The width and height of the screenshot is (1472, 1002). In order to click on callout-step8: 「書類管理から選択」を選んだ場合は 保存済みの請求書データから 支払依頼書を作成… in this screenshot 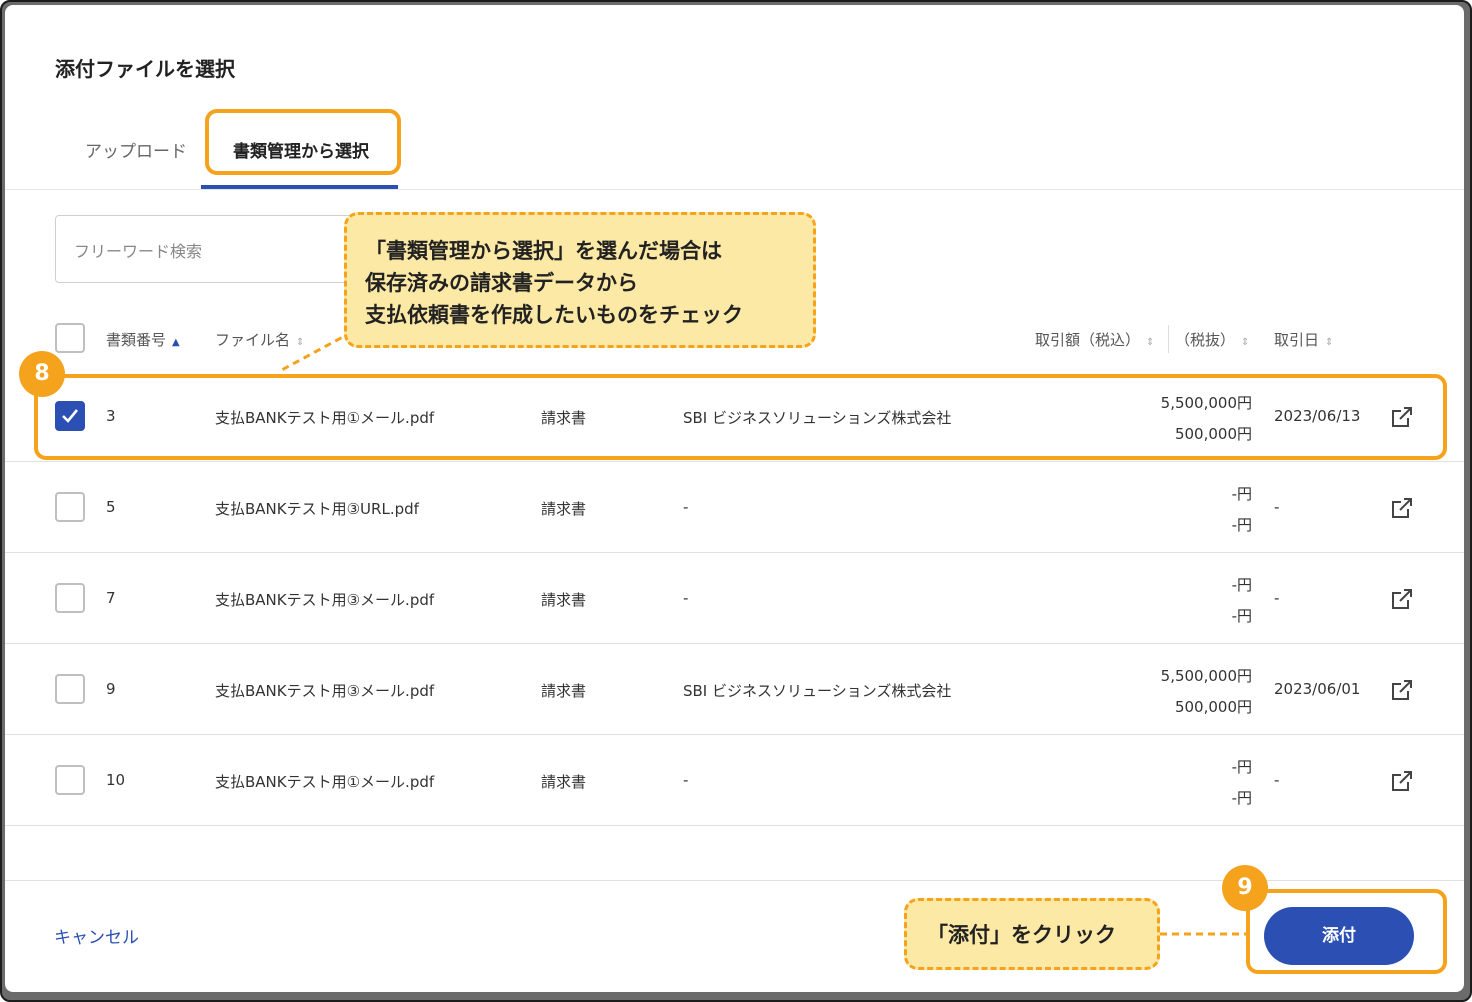, I will do `click(580, 280)`.